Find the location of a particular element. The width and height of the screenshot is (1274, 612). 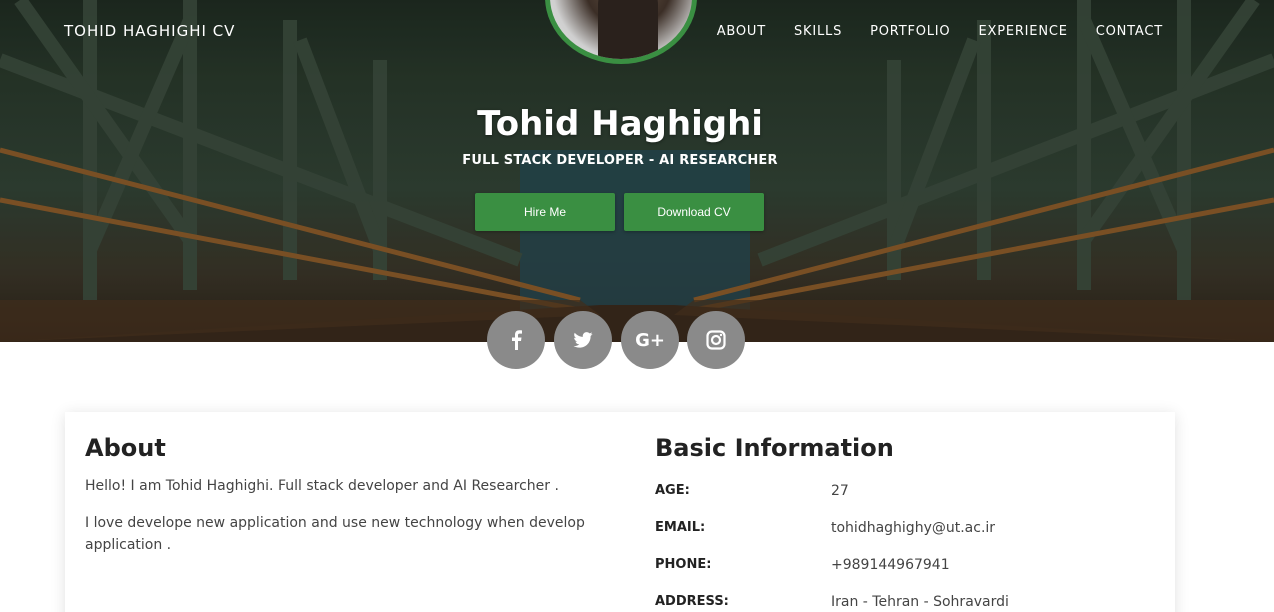

facebook-link is located at coordinates (516, 340).